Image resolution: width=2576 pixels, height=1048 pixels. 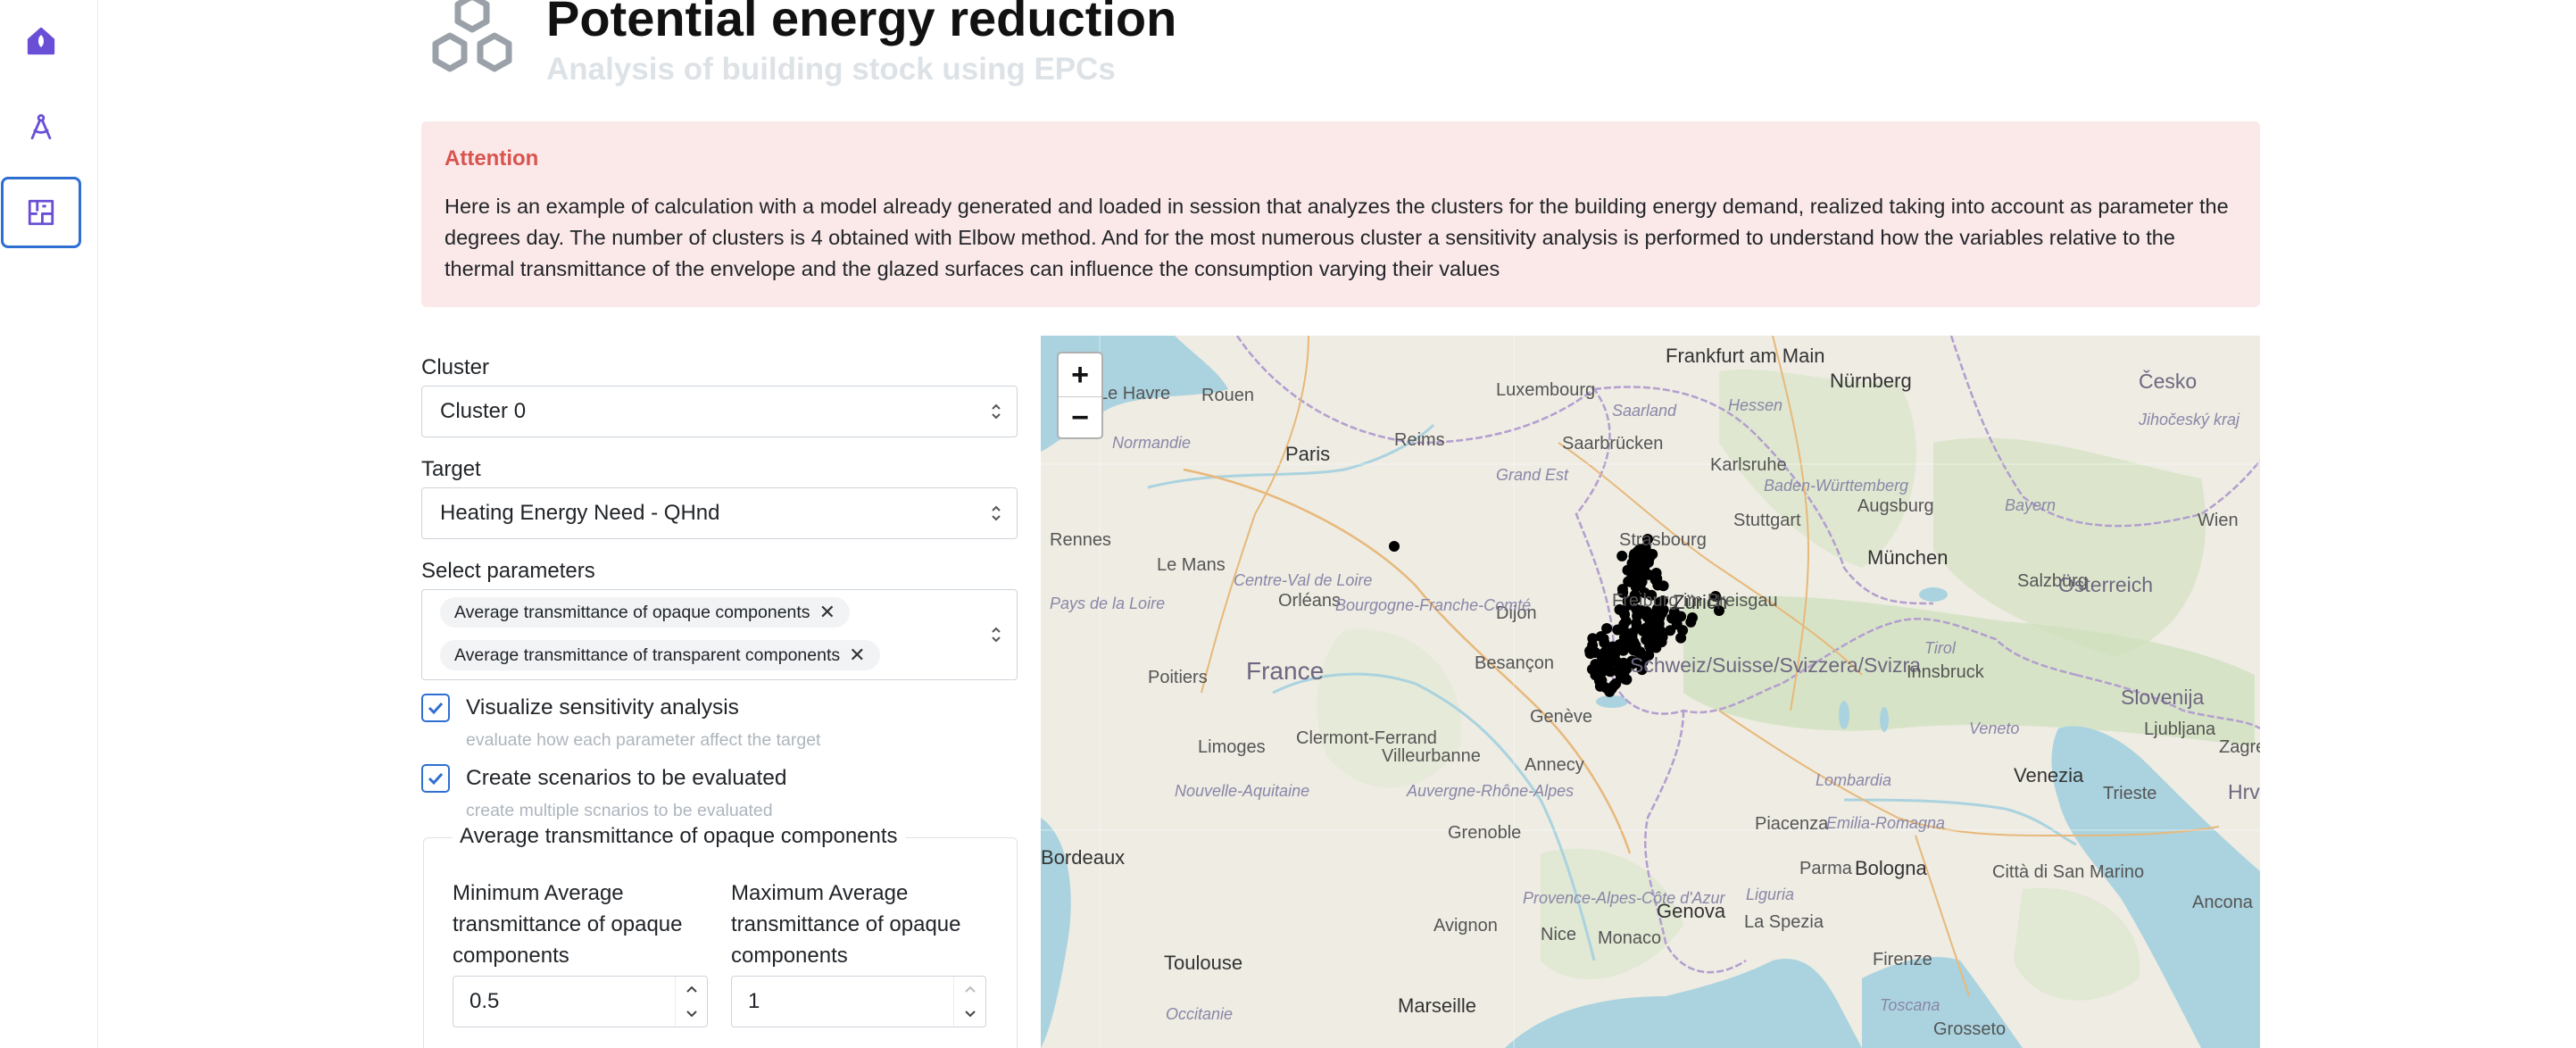 I want to click on map-label: Zürich, so click(x=1701, y=602).